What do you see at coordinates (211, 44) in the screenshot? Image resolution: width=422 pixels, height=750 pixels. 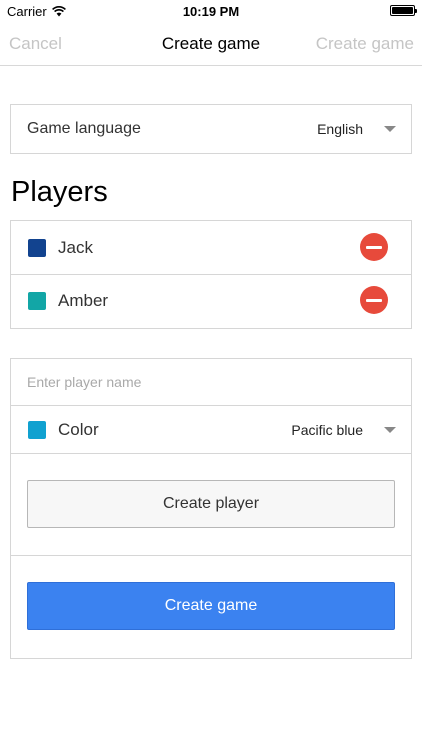 I see `navigation-bar: Cancel Create game Create game` at bounding box center [211, 44].